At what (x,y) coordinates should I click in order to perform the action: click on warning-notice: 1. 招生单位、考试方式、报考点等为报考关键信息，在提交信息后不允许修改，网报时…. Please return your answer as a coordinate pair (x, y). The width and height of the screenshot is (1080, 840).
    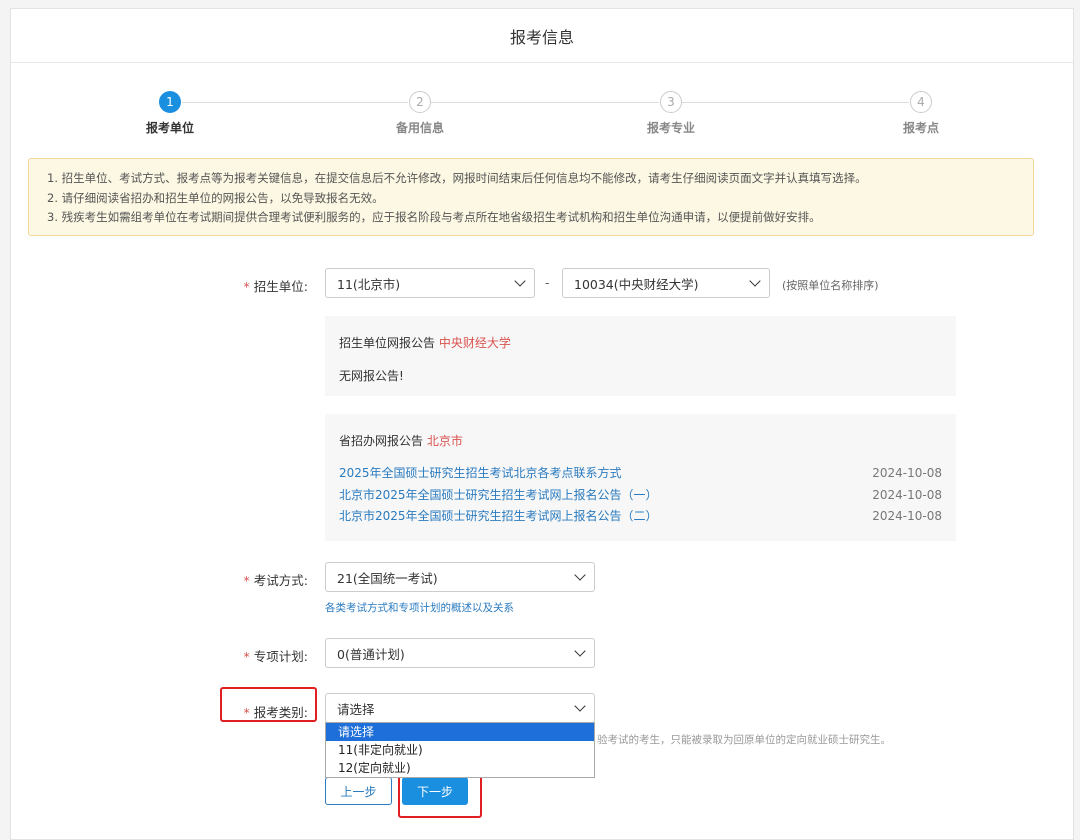
    Looking at the image, I should click on (531, 197).